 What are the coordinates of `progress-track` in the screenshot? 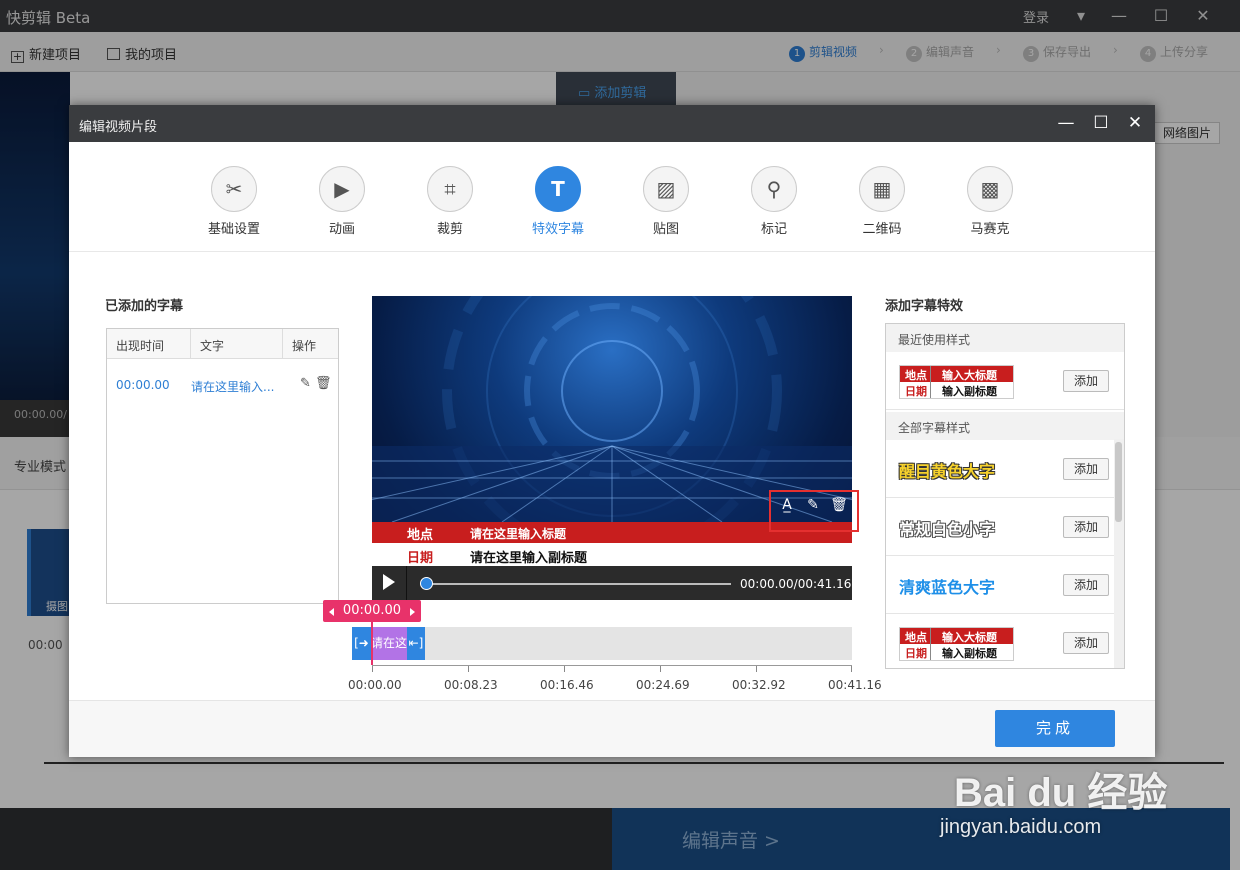 It's located at (577, 584).